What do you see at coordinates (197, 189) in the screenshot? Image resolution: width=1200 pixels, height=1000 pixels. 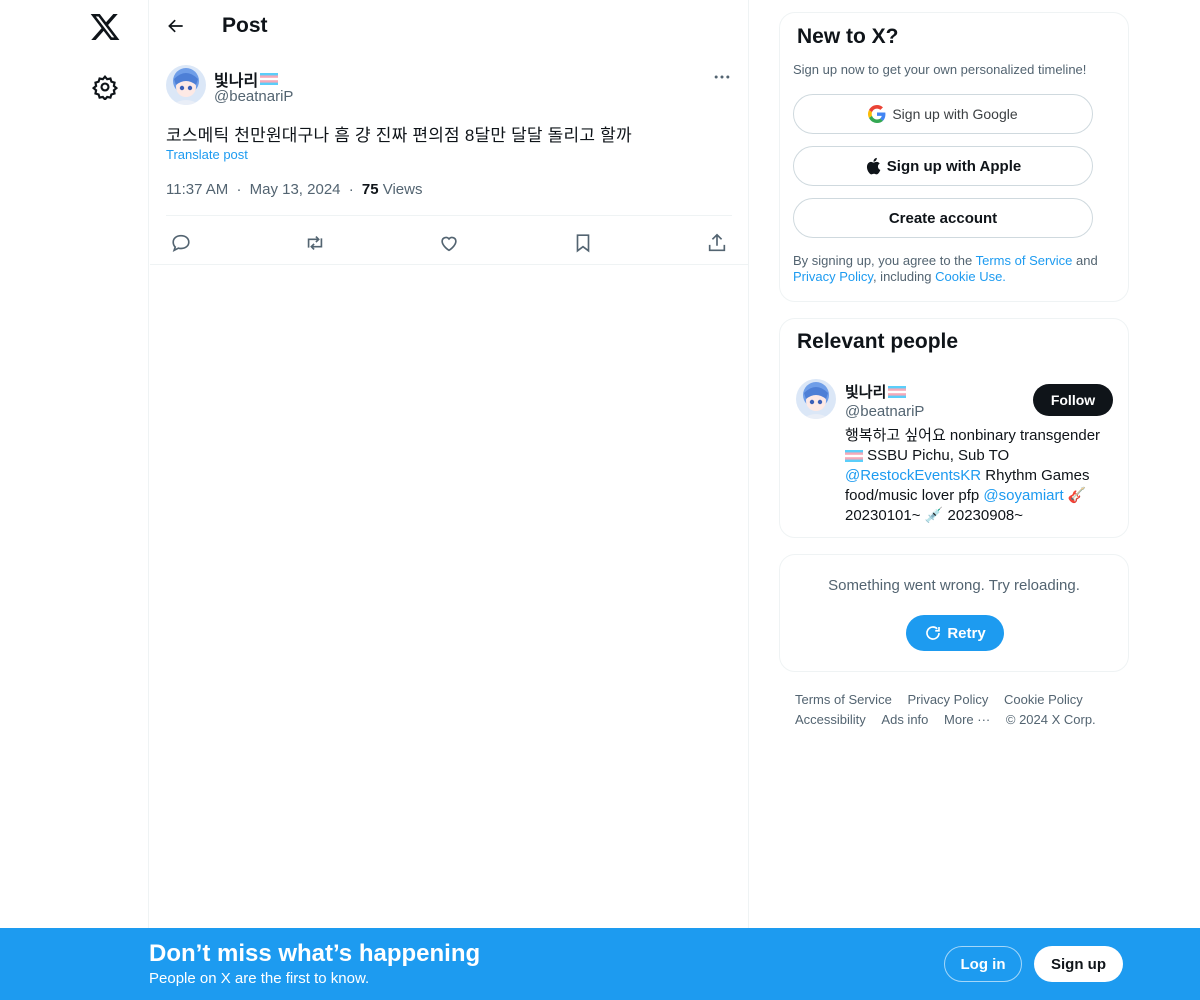 I see `post-time: 11:37 AM` at bounding box center [197, 189].